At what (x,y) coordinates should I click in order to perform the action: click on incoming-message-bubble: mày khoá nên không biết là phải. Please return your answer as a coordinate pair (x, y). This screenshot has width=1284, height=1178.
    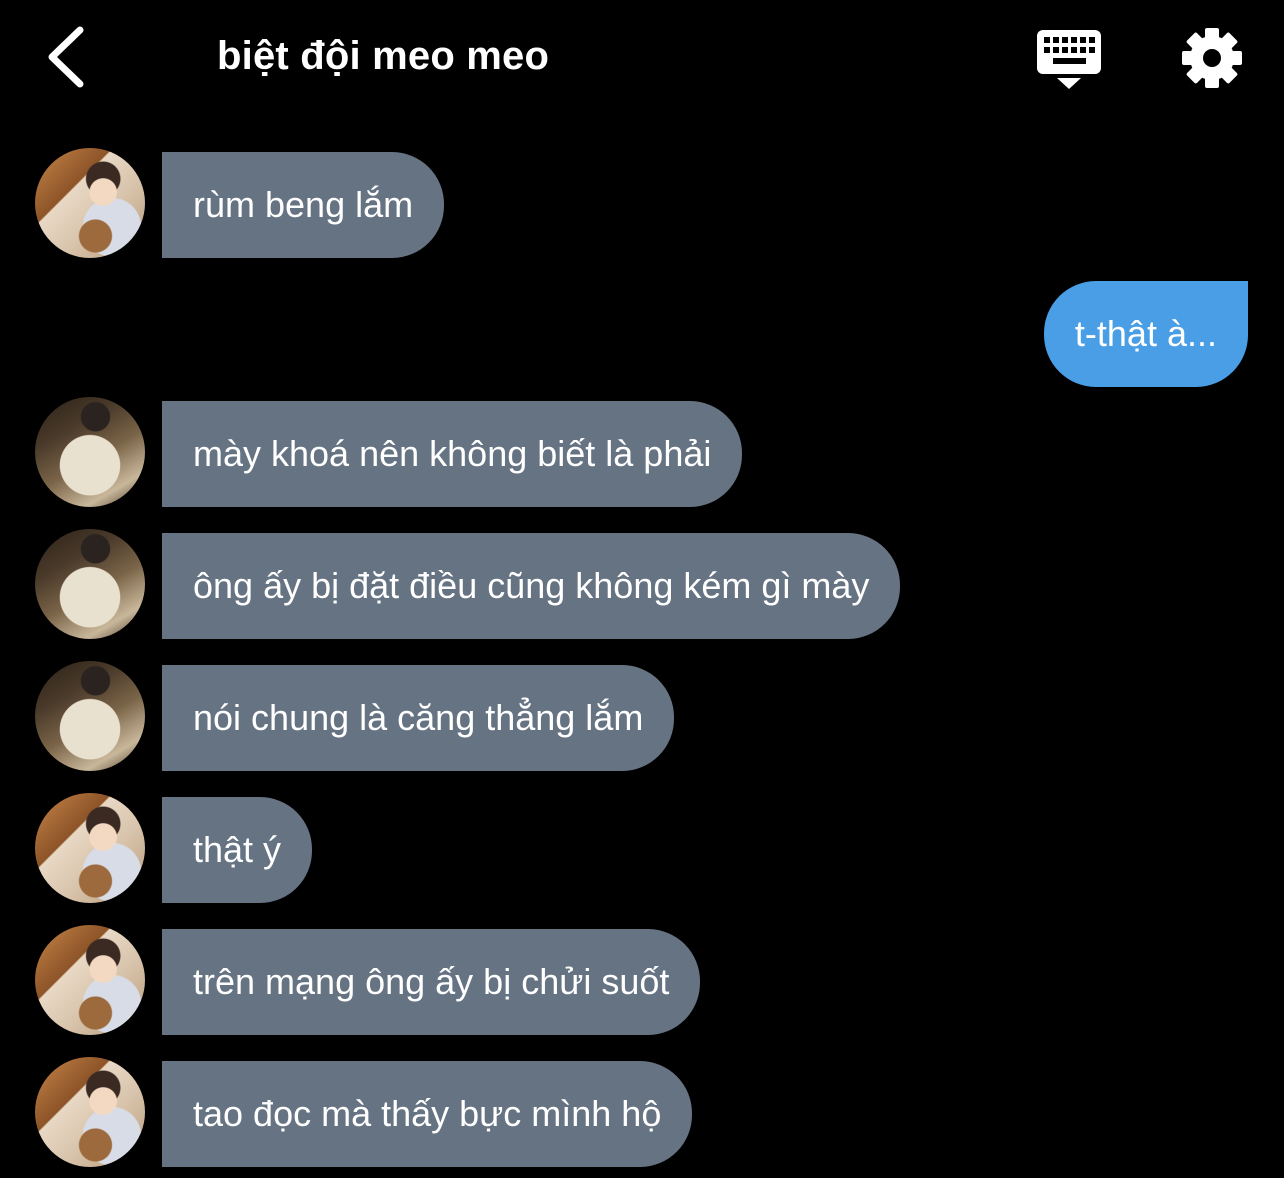
    Looking at the image, I should click on (452, 454).